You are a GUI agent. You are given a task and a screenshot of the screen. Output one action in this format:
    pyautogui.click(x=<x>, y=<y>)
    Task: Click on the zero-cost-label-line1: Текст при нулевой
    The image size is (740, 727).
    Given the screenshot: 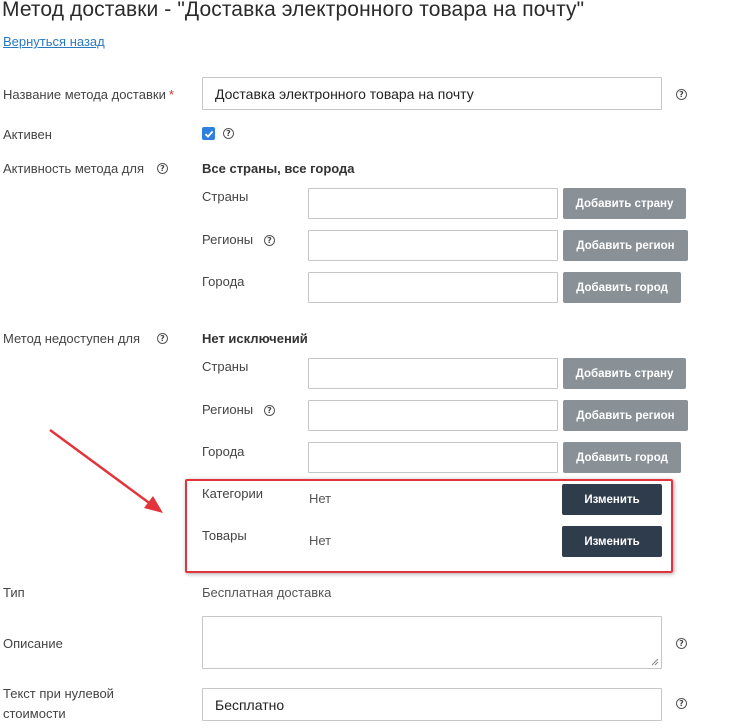 What is the action you would take?
    pyautogui.click(x=58, y=693)
    